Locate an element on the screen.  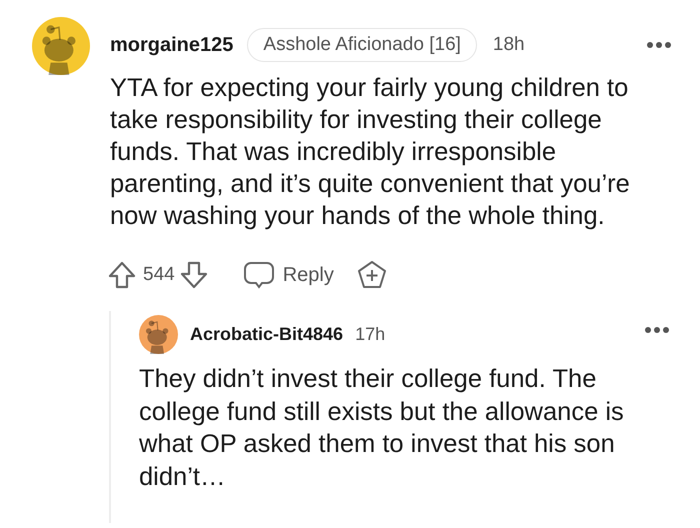
timestamp: 18h is located at coordinates (508, 44).